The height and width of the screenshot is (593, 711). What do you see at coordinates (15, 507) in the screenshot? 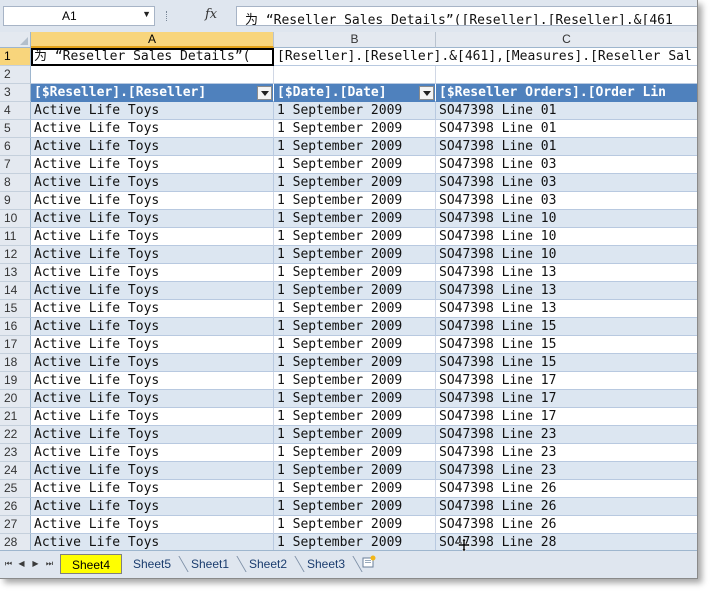
I see `row-header: 26` at bounding box center [15, 507].